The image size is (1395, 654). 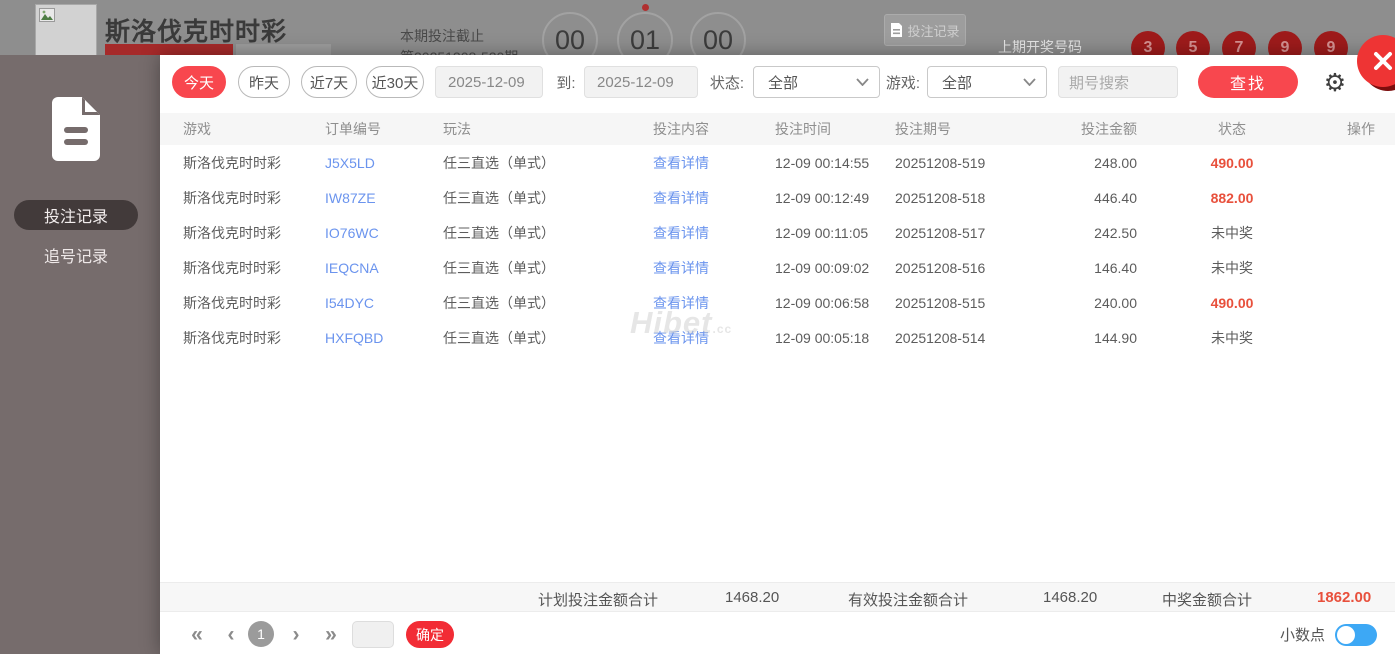 I want to click on col-header-period: 投注期号, so click(x=923, y=129).